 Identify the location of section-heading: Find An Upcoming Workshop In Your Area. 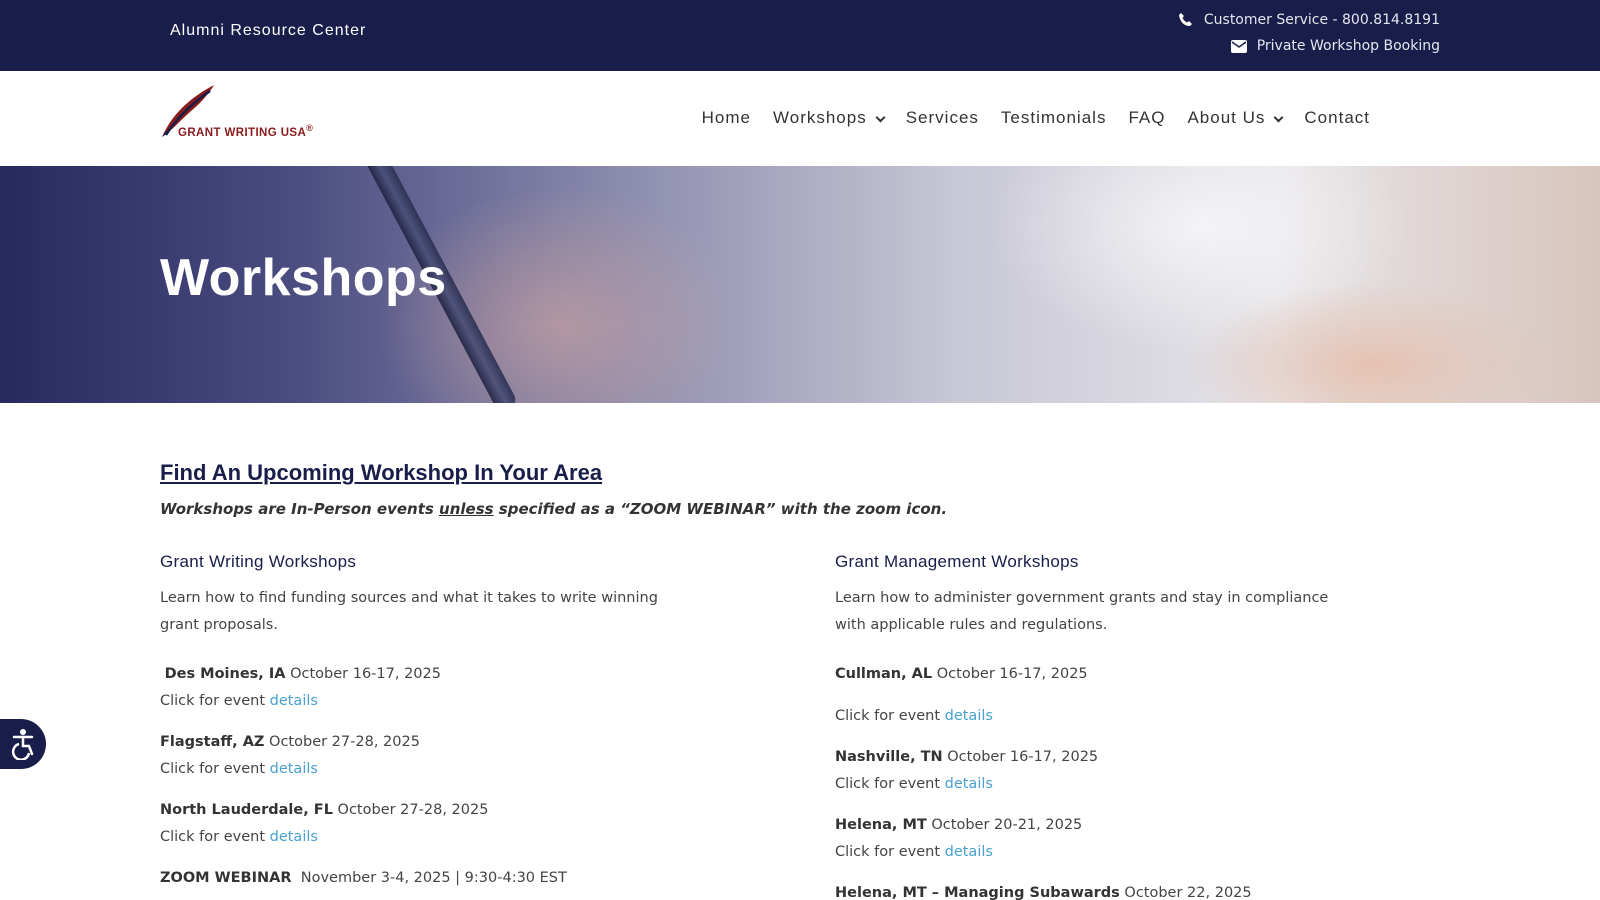
(381, 472).